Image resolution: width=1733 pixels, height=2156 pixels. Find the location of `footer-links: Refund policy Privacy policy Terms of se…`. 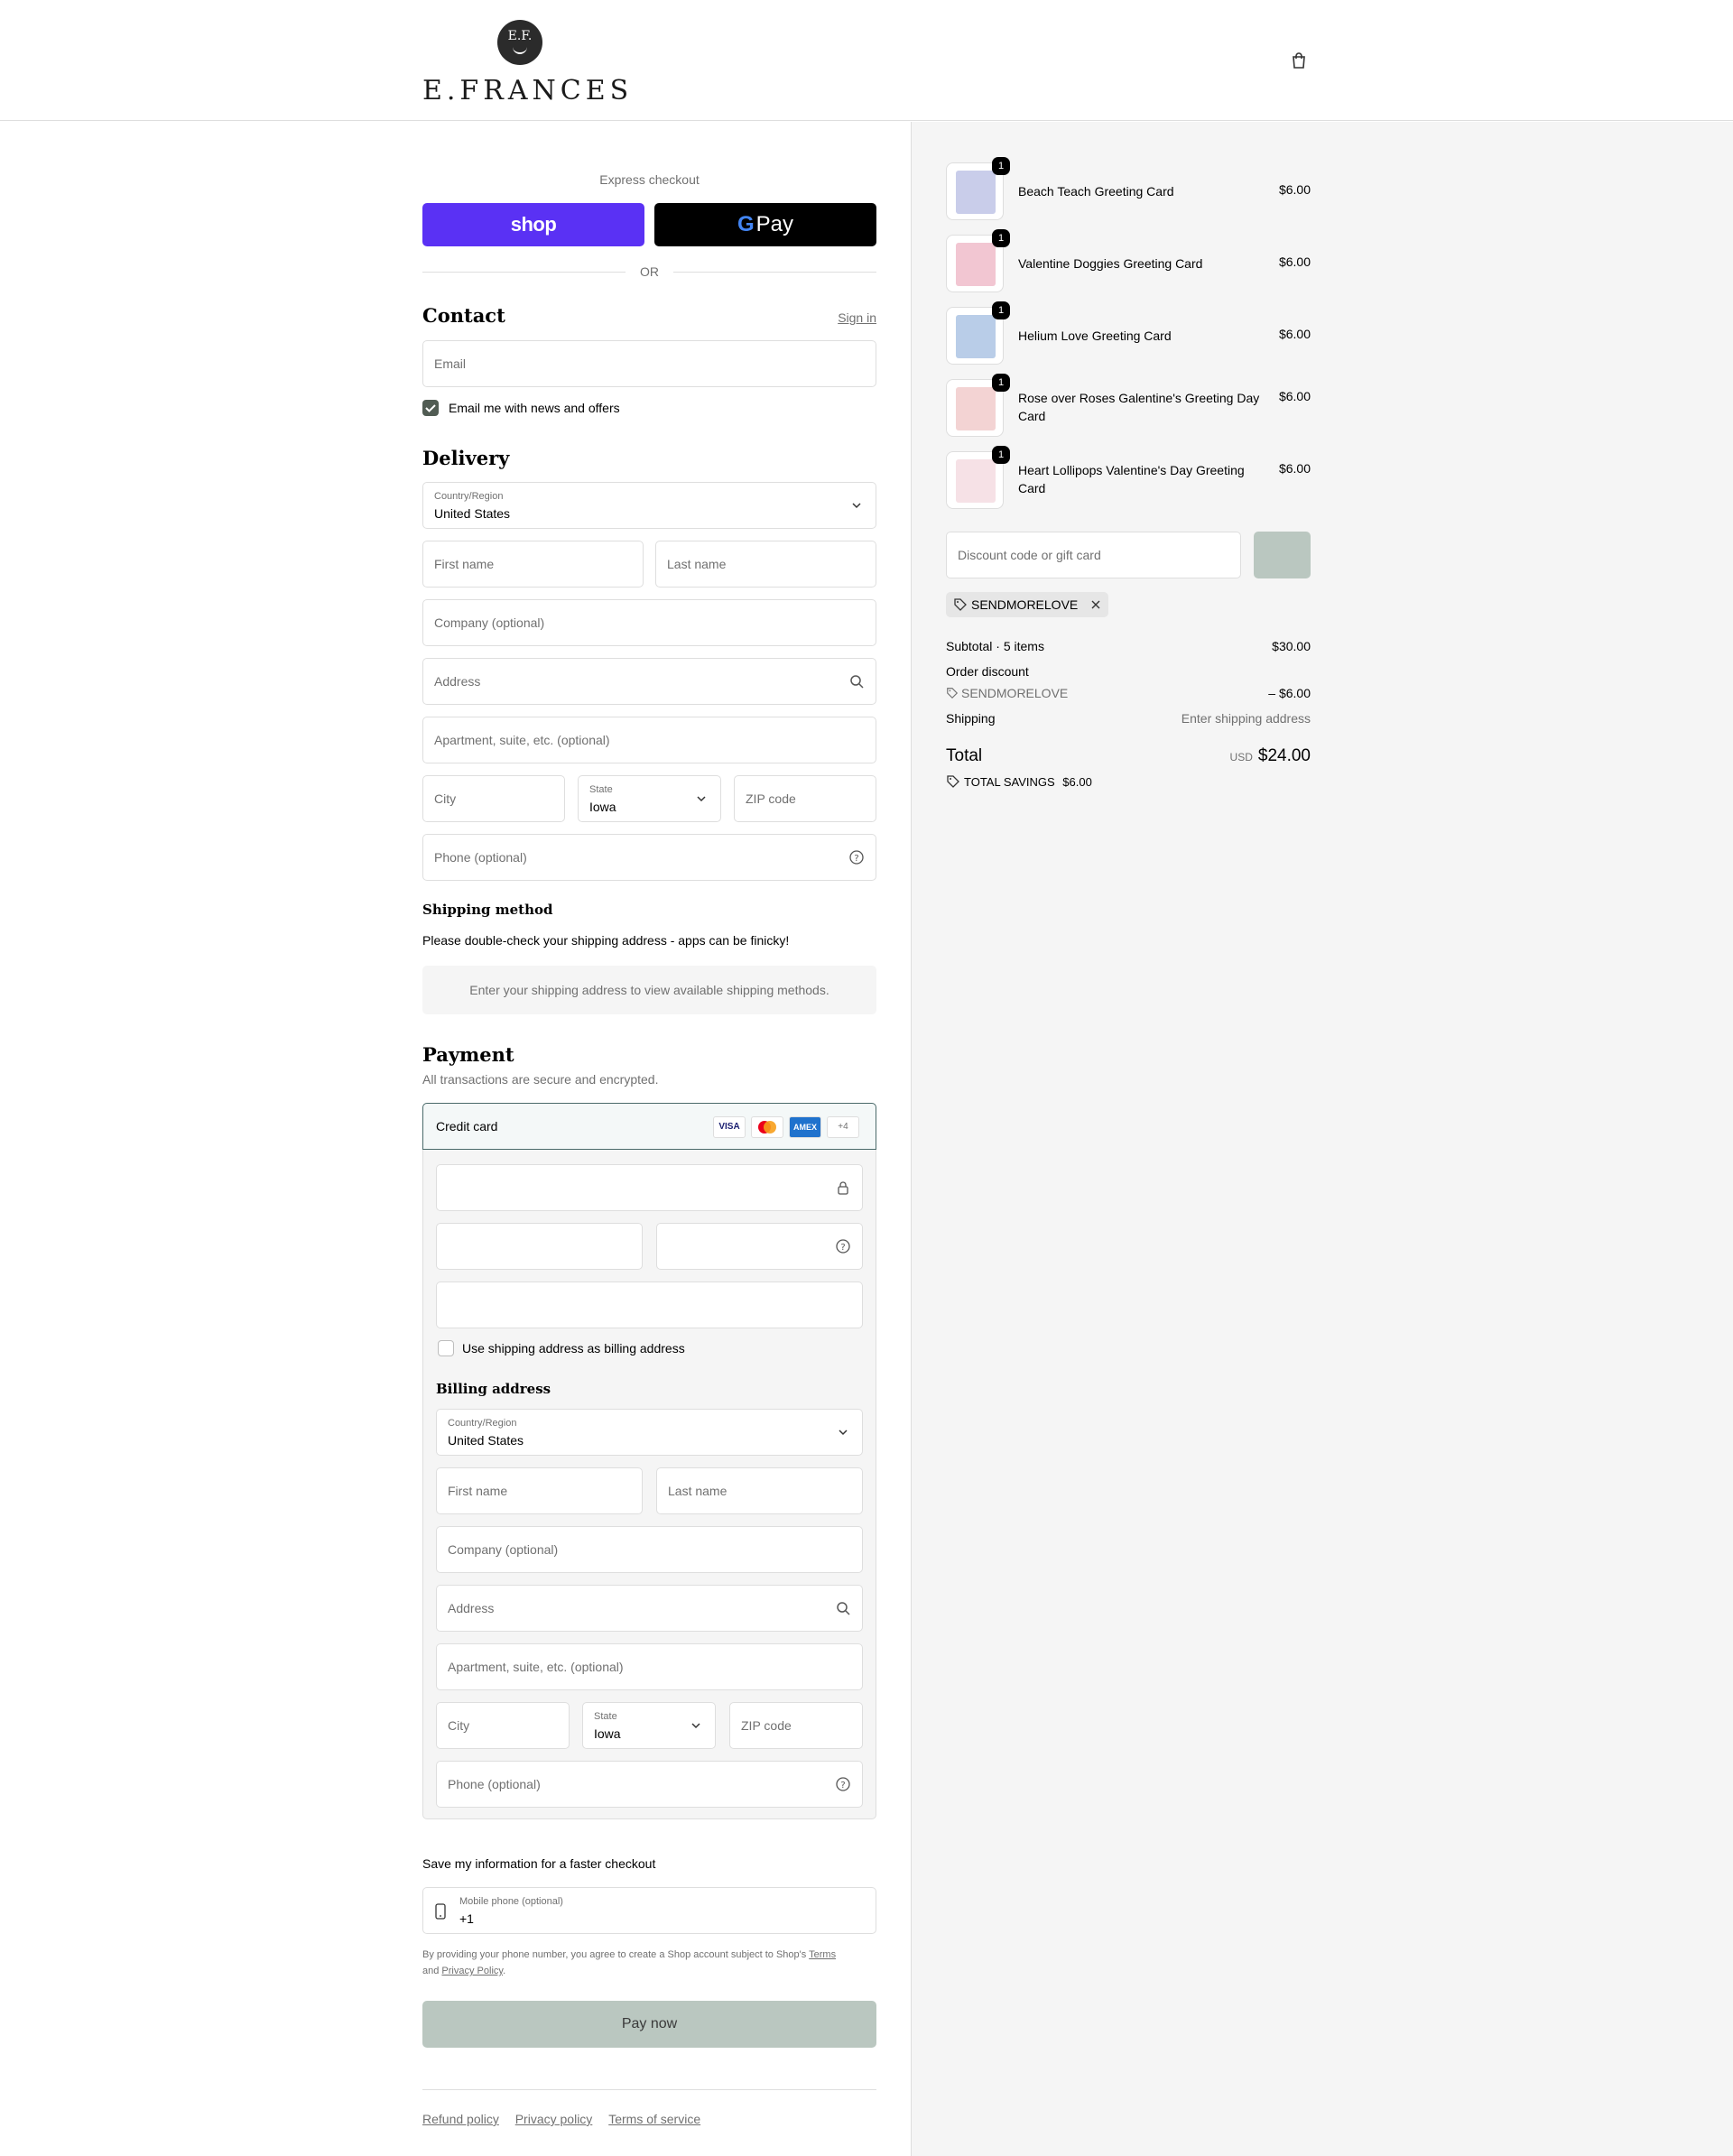

footer-links: Refund policy Privacy policy Terms of se… is located at coordinates (561, 2119).